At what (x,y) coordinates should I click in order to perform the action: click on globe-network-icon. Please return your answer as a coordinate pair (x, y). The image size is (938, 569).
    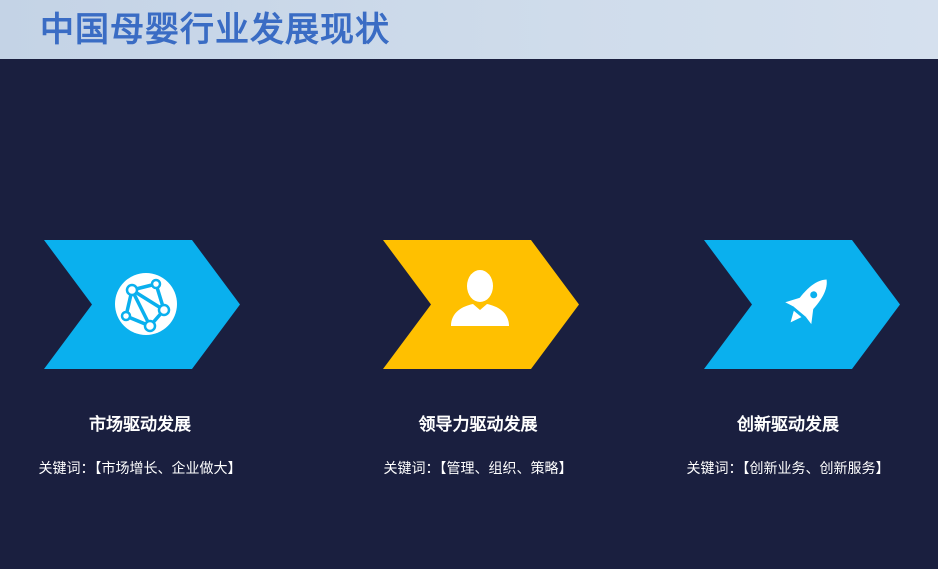
    Looking at the image, I should click on (146, 304).